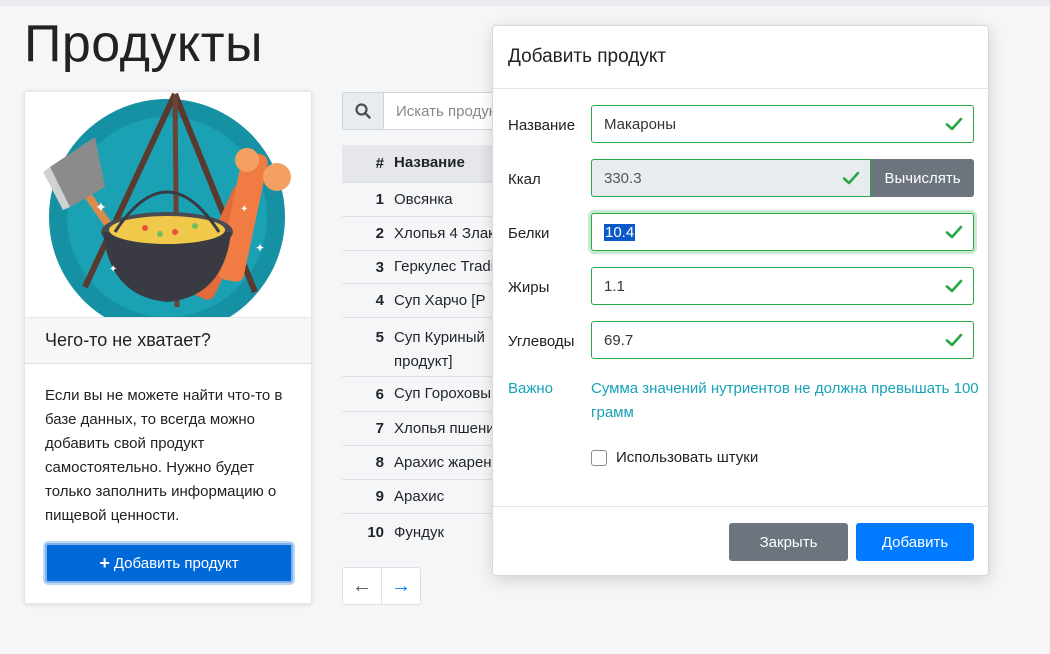 The image size is (1050, 654). I want to click on note-label: Важно, so click(531, 388).